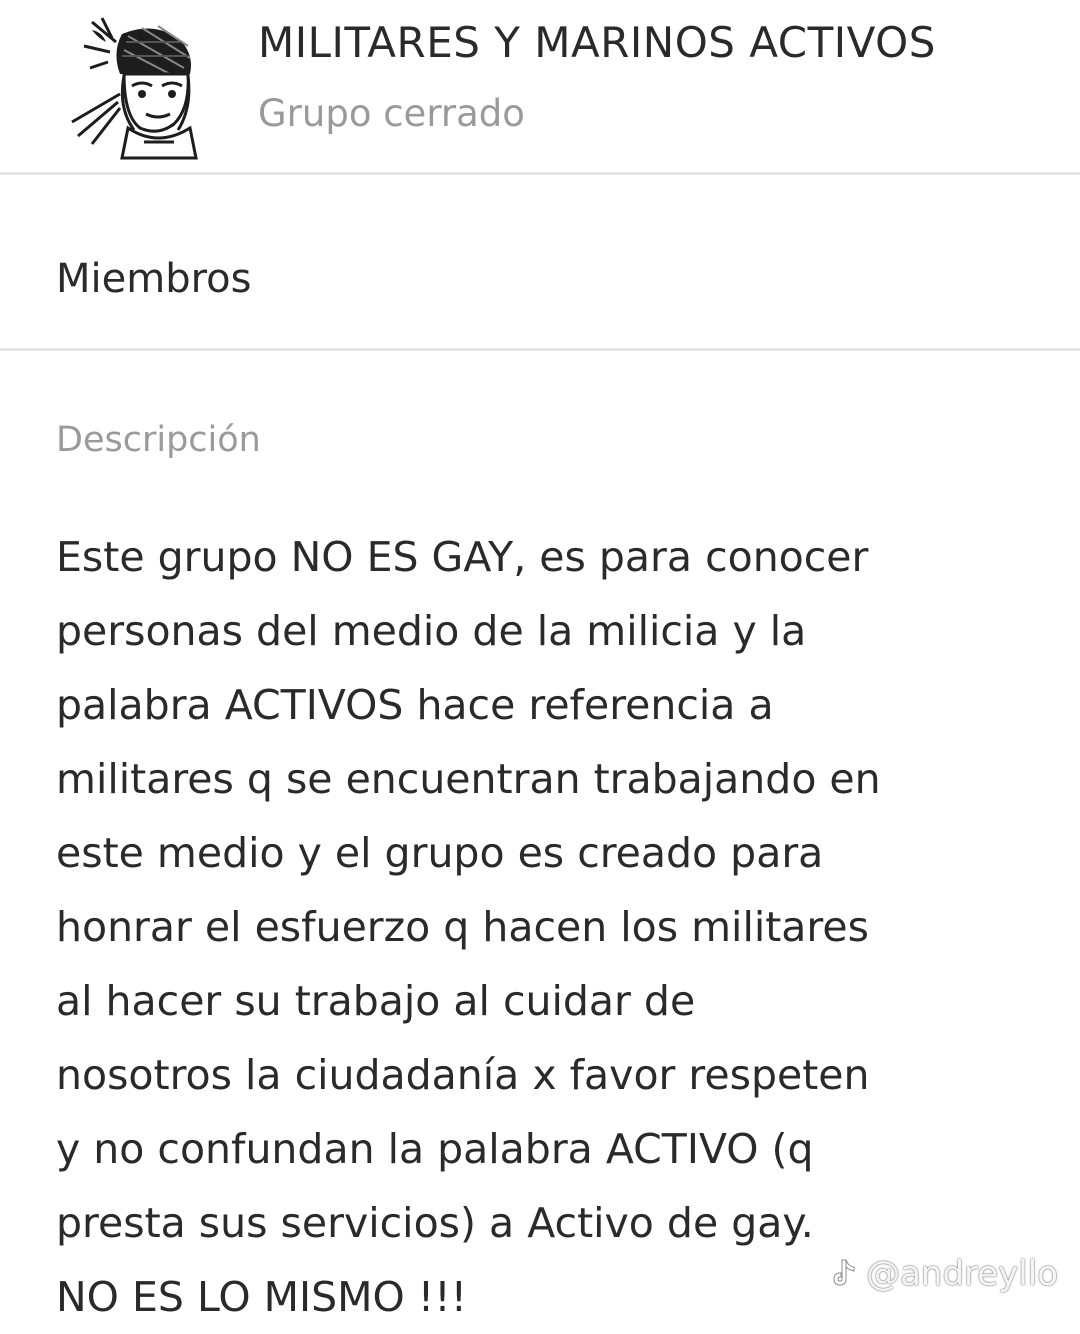  Describe the element at coordinates (540, 273) in the screenshot. I see `members-row: Miembros` at that location.